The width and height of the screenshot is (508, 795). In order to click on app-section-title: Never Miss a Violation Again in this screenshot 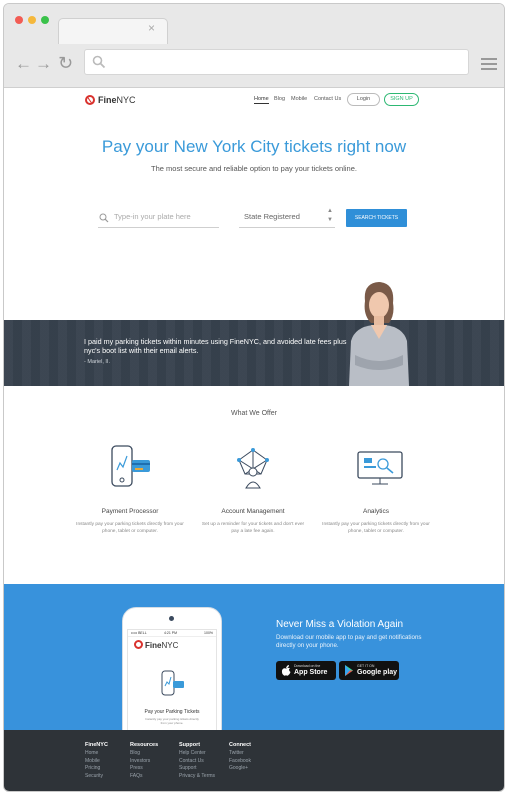, I will do `click(340, 624)`.